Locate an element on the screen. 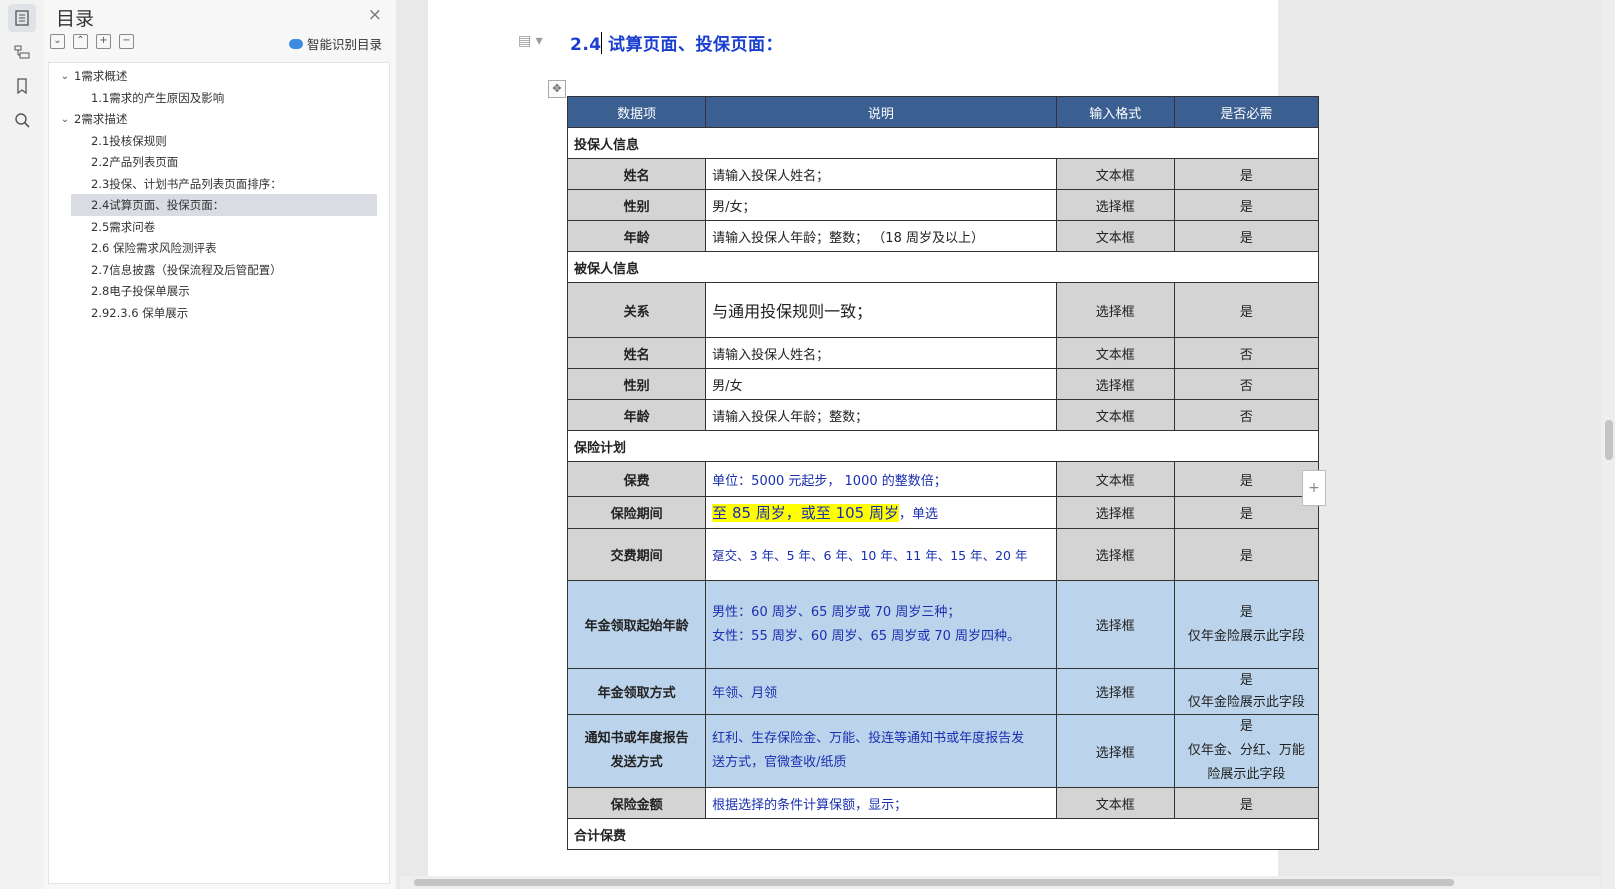 The height and width of the screenshot is (889, 1615). add-entry-icon: + is located at coordinates (103, 41).